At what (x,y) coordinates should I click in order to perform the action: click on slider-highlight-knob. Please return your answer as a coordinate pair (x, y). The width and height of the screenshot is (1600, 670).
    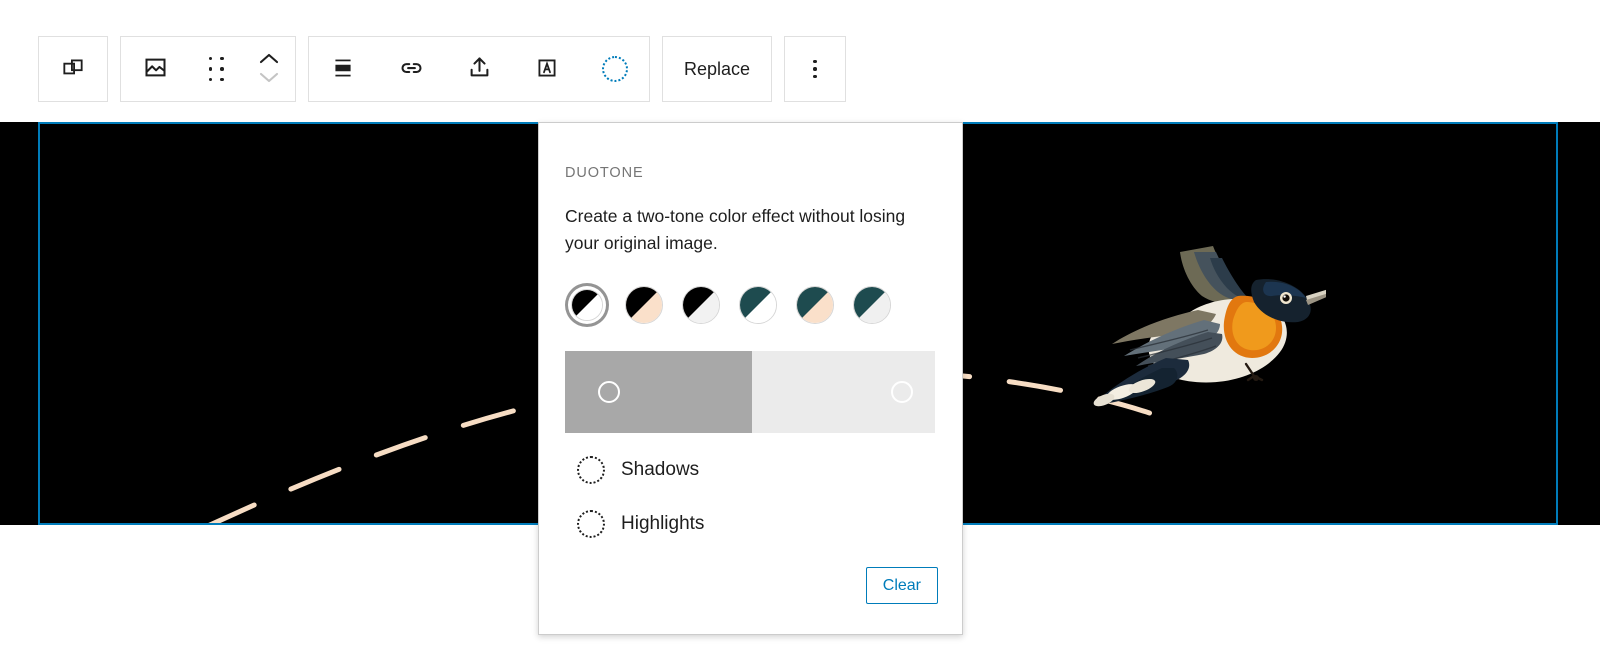
    Looking at the image, I should click on (901, 392).